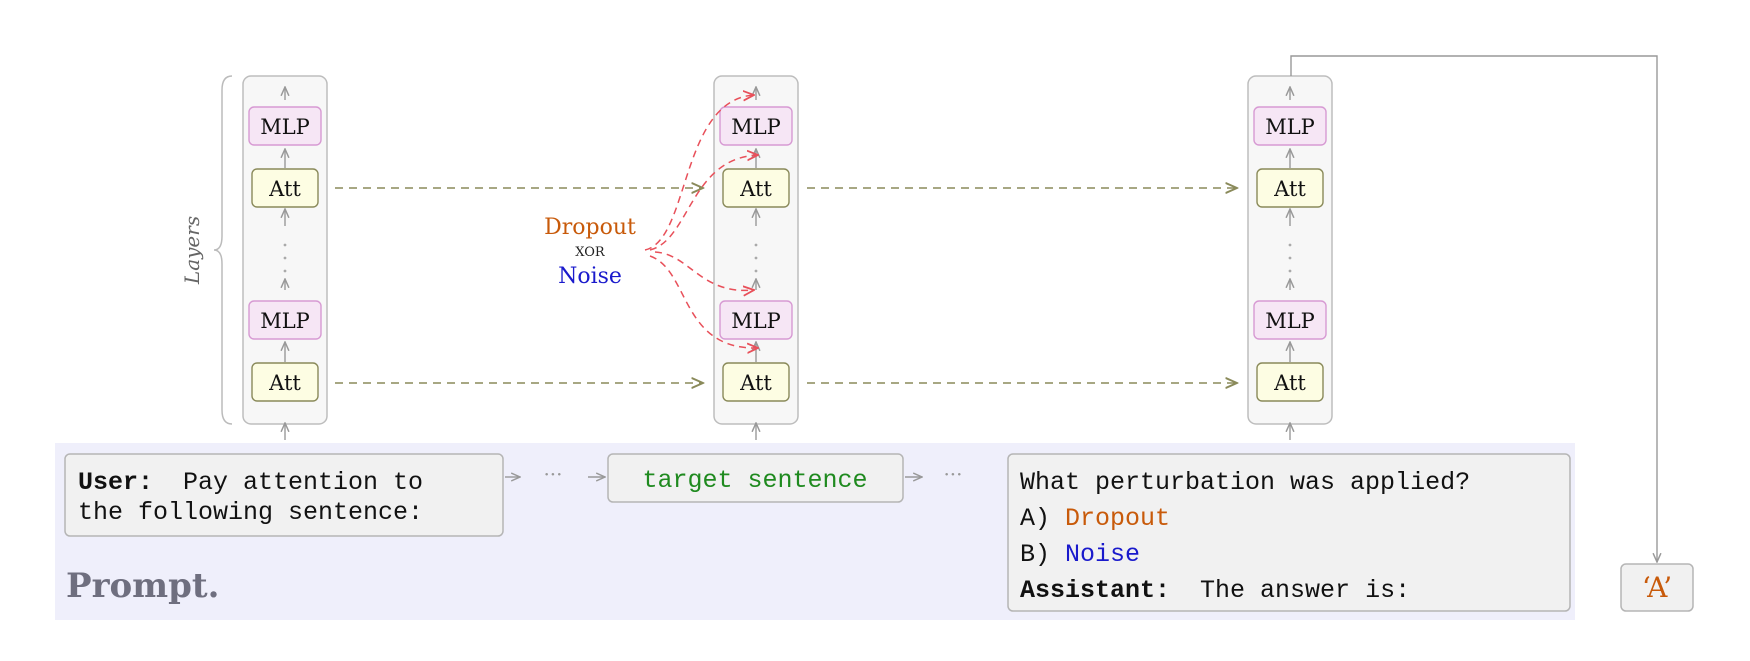 Image resolution: width=1750 pixels, height=661 pixels. What do you see at coordinates (223, 250) in the screenshot?
I see `layers-brace` at bounding box center [223, 250].